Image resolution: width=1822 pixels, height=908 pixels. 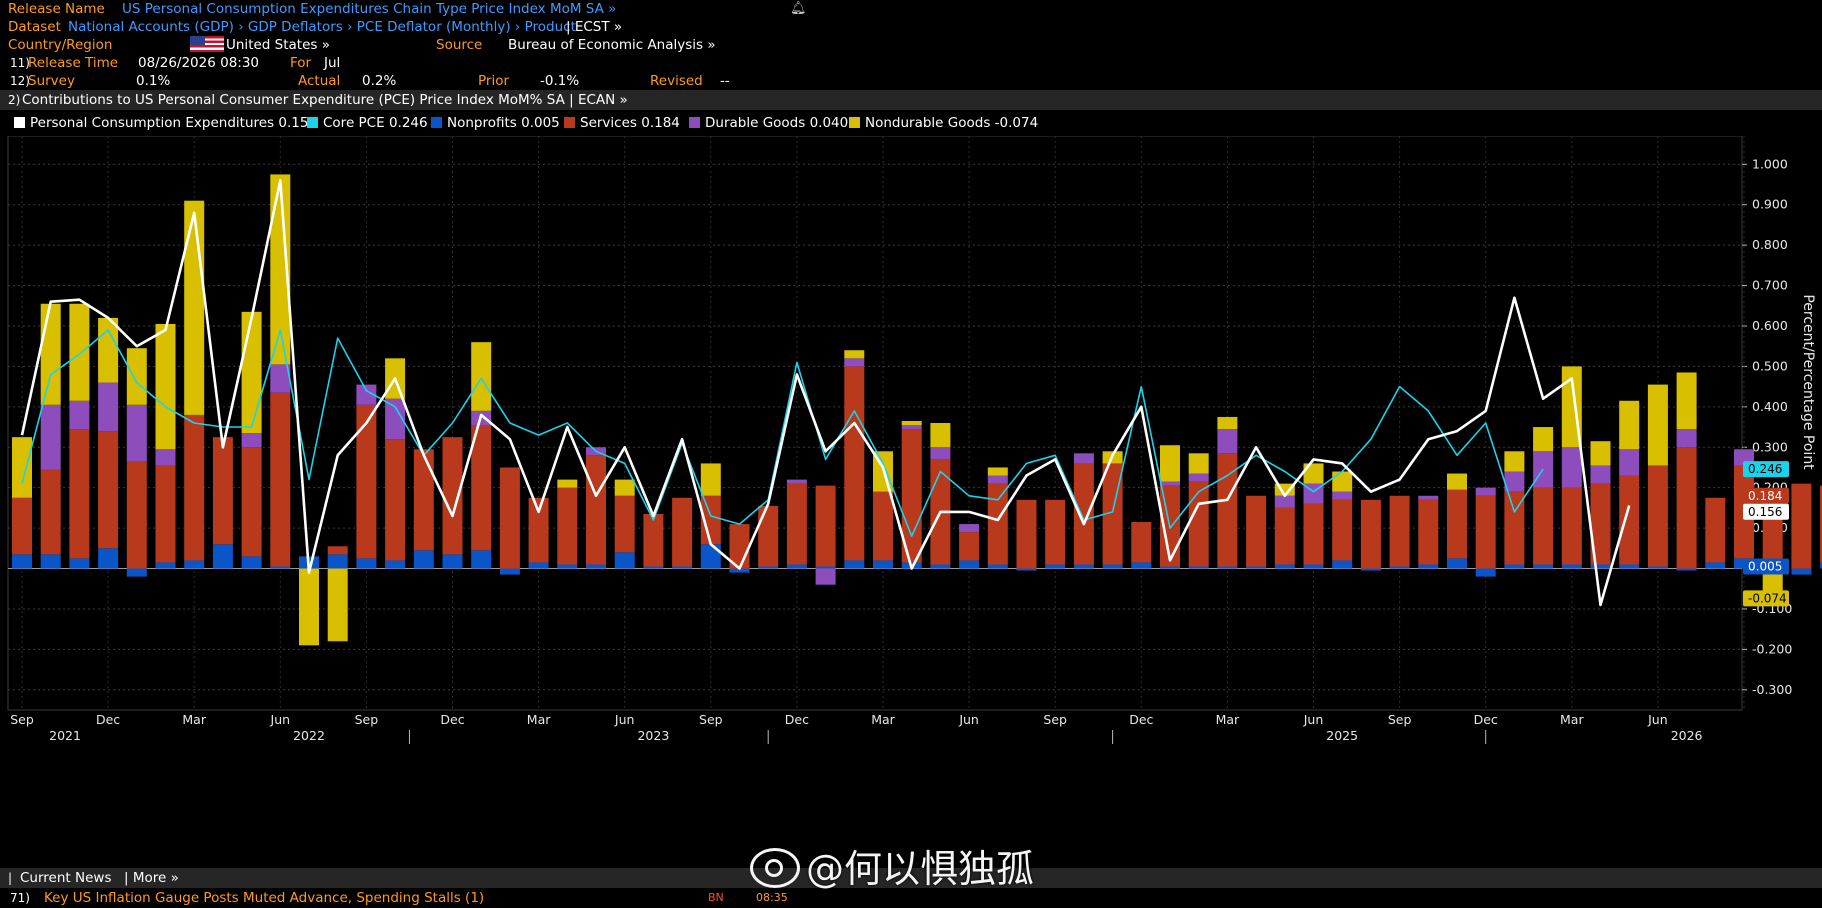 What do you see at coordinates (301, 63) in the screenshot?
I see `for-label: For` at bounding box center [301, 63].